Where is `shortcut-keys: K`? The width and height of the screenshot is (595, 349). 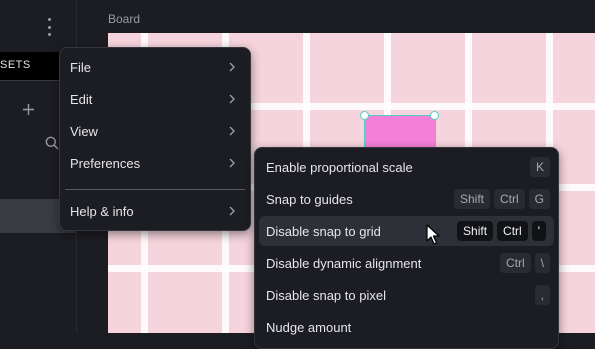
shortcut-keys: K is located at coordinates (539, 167).